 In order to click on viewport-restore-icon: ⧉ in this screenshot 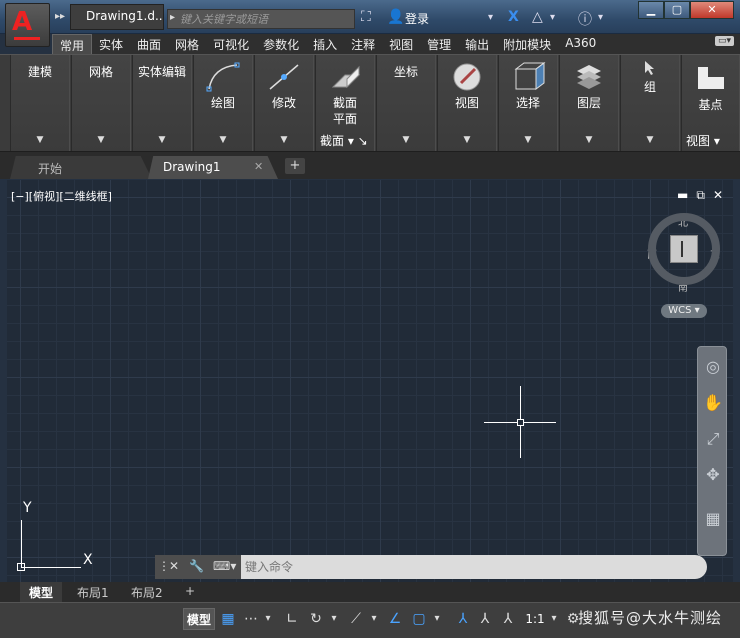, I will do `click(700, 195)`.